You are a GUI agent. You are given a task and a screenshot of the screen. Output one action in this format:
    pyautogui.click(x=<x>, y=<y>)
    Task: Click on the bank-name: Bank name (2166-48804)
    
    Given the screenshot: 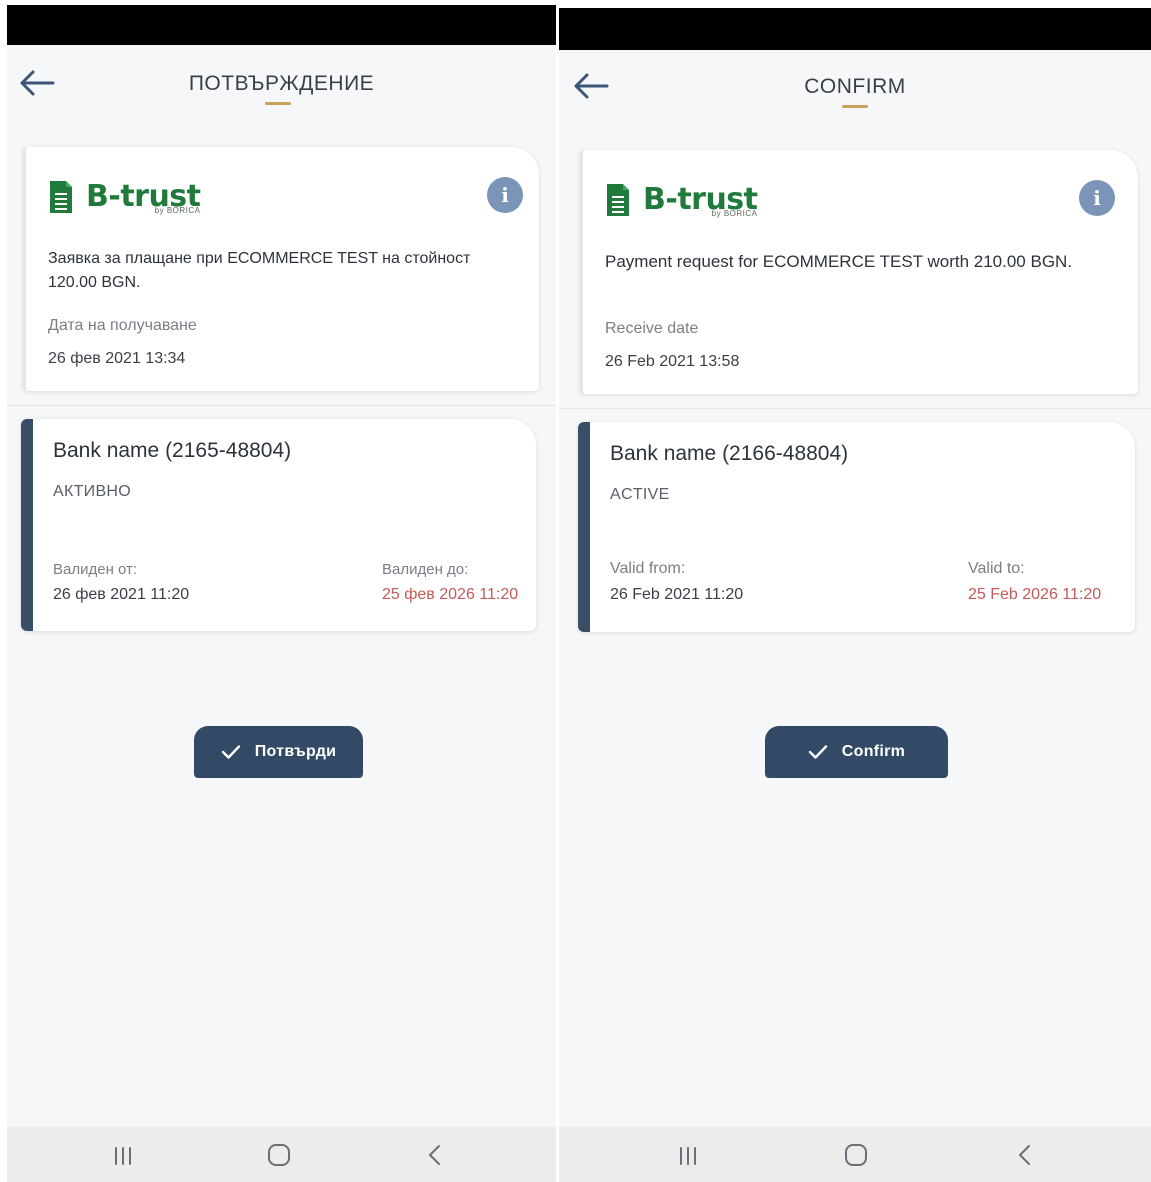 What is the action you would take?
    pyautogui.click(x=729, y=453)
    